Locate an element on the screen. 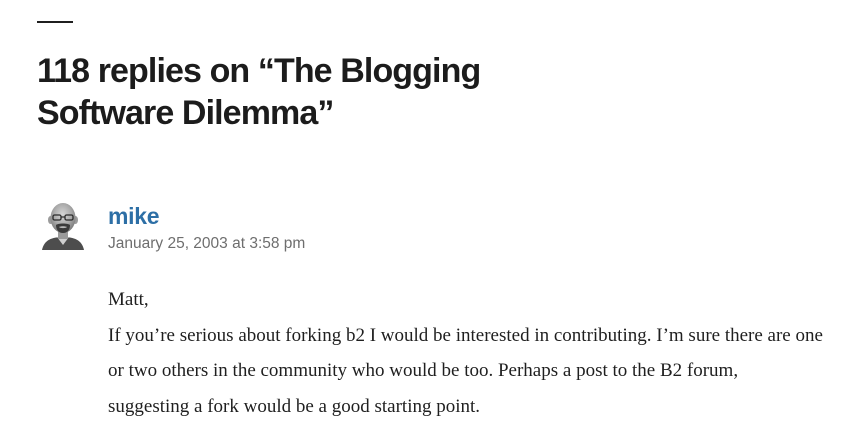  comment-greeting: Matt, is located at coordinates (128, 299).